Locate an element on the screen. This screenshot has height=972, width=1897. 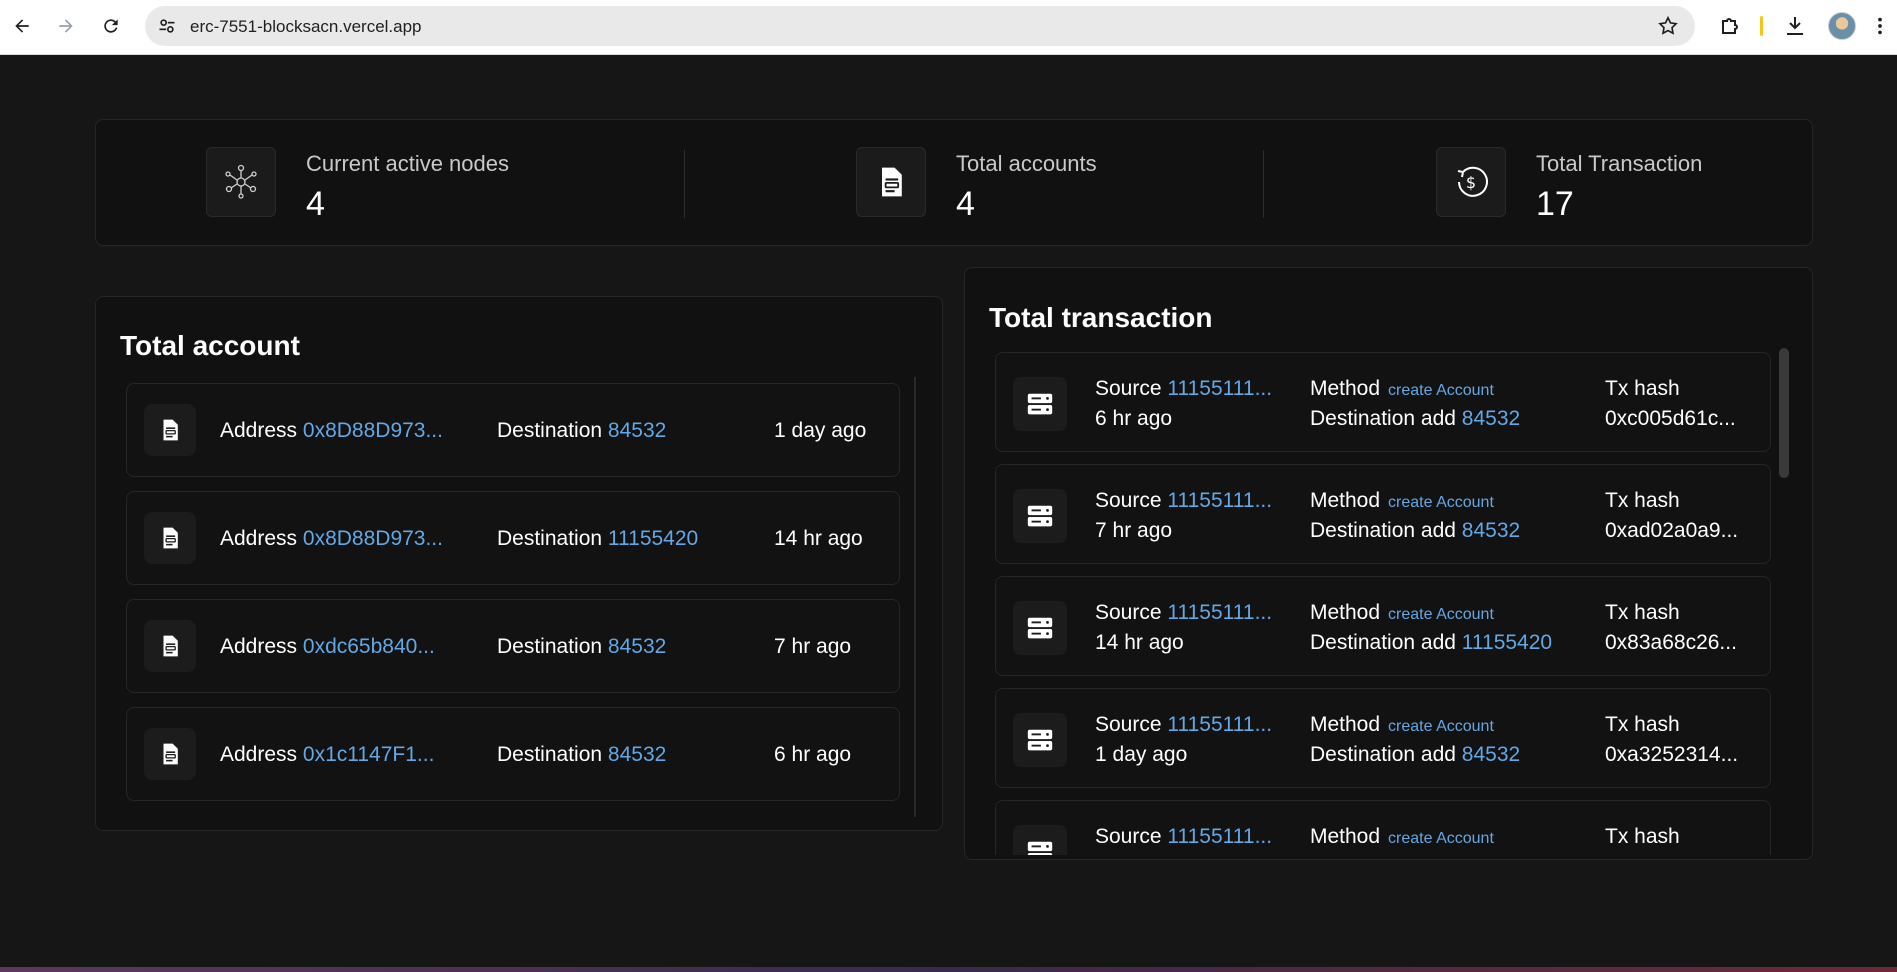
stat-label: Current active nodes is located at coordinates (407, 163).